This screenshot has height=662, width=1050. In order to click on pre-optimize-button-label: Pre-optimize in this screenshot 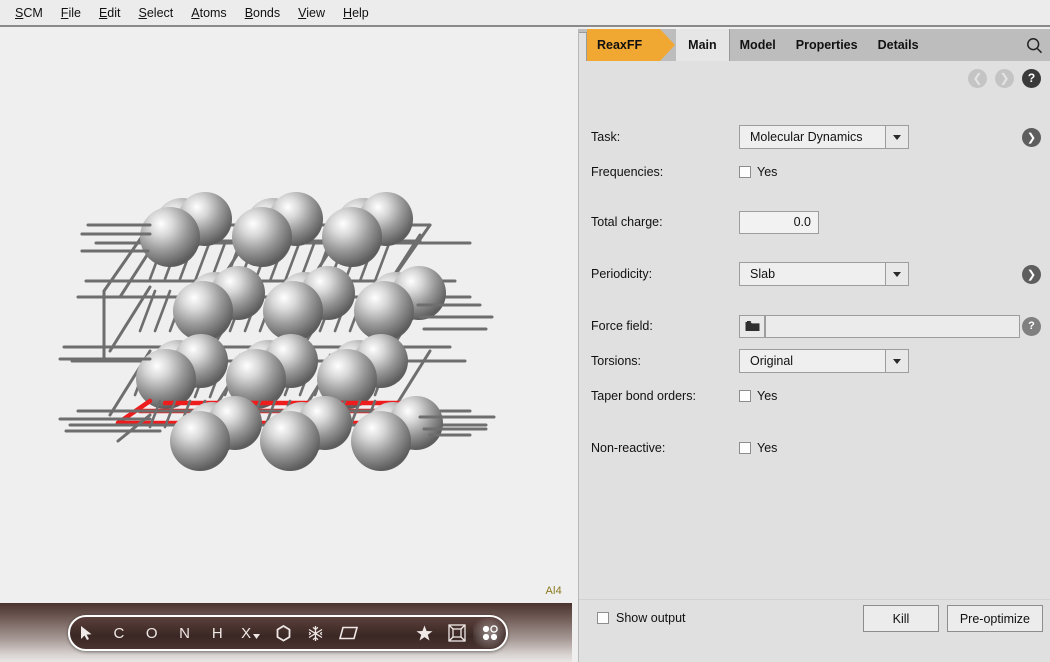, I will do `click(994, 618)`.